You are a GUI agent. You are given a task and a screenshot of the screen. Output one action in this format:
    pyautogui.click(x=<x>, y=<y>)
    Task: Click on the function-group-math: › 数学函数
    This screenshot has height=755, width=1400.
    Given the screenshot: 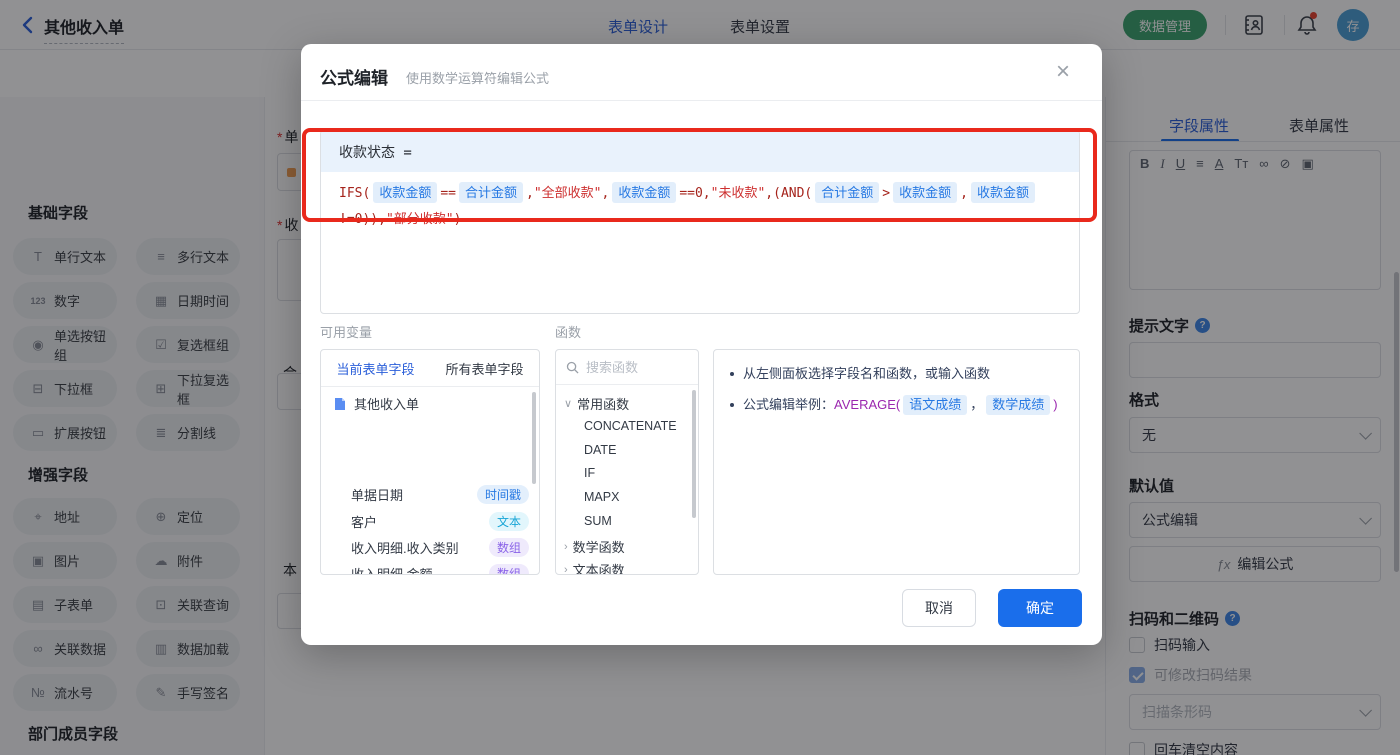 What is the action you would take?
    pyautogui.click(x=594, y=546)
    